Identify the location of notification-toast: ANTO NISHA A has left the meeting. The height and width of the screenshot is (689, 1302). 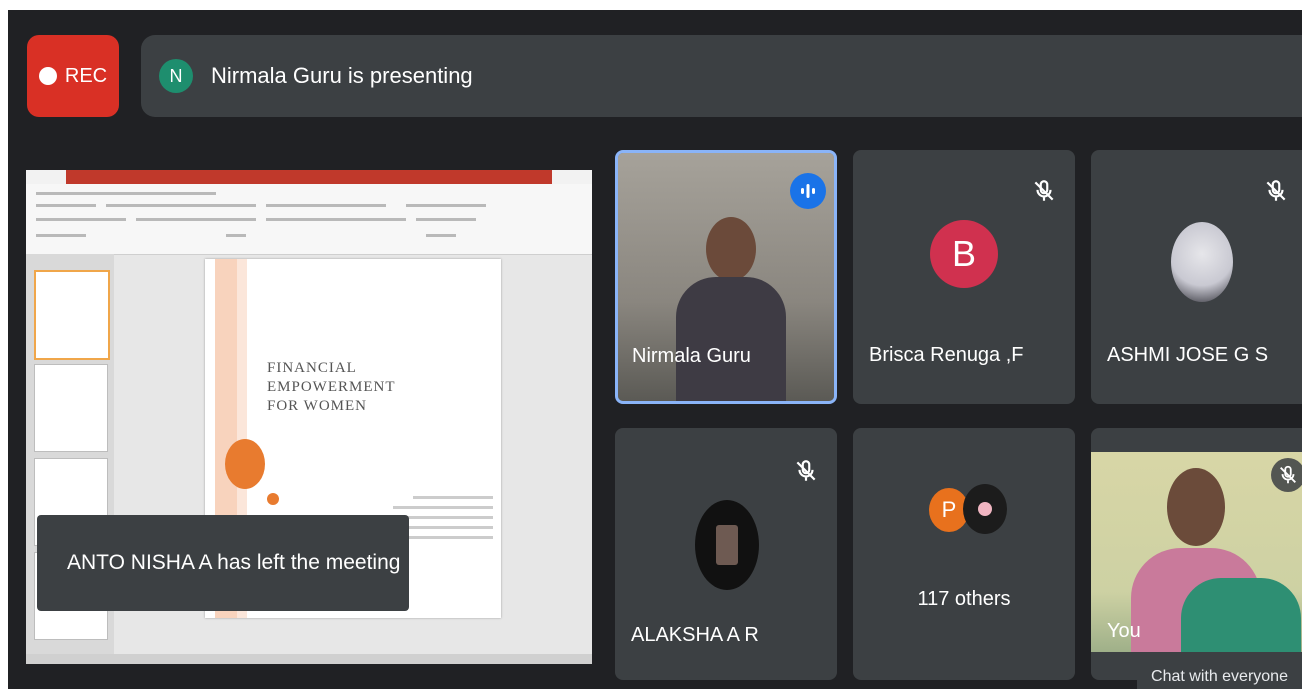
(223, 563).